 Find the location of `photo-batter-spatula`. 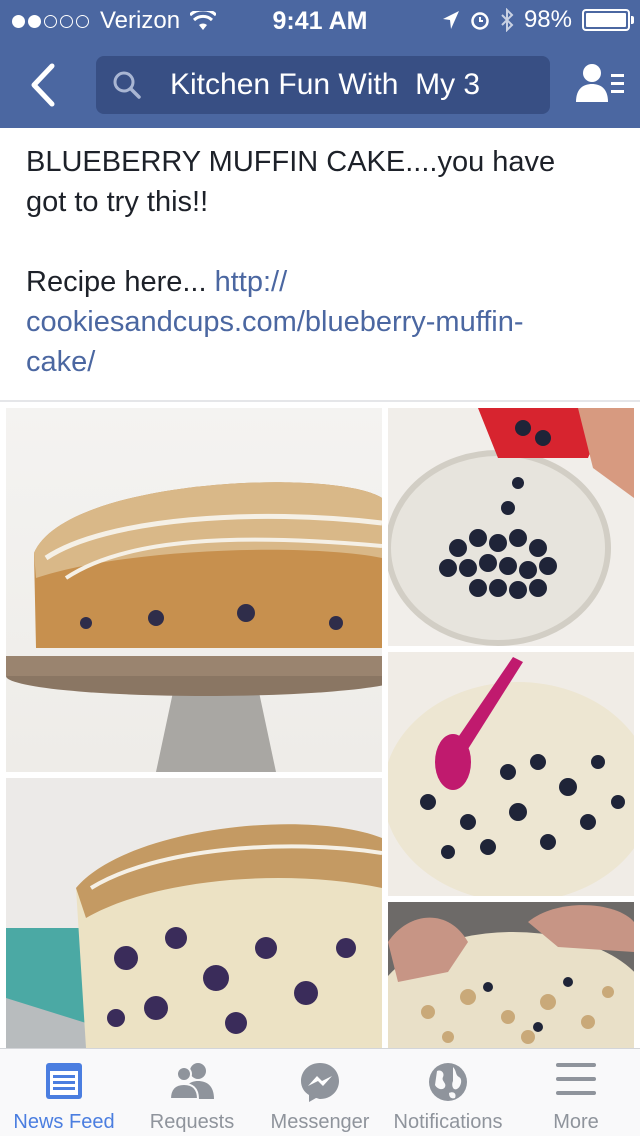

photo-batter-spatula is located at coordinates (511, 774).